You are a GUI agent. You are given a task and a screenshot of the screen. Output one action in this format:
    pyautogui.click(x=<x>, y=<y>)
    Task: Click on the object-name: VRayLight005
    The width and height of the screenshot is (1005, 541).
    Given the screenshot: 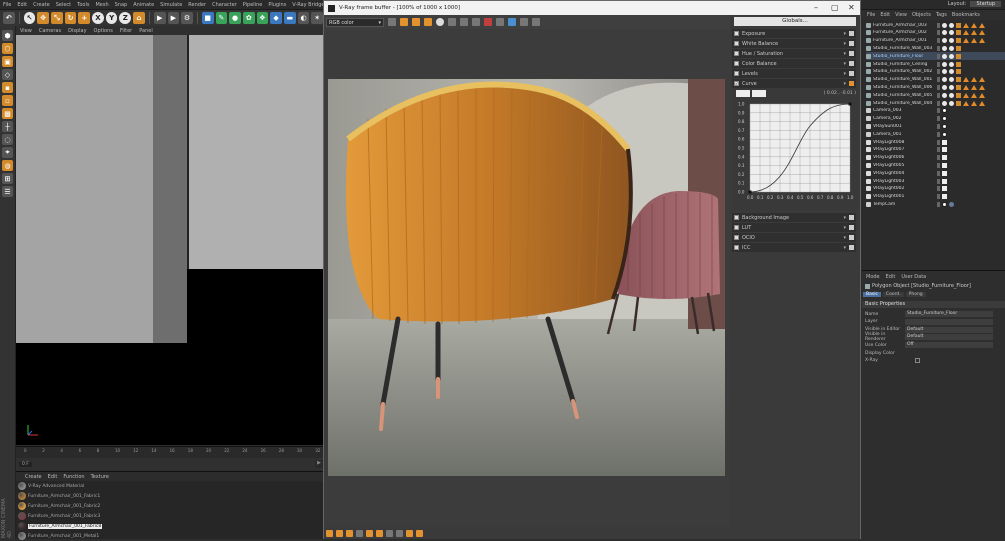 What is the action you would take?
    pyautogui.click(x=904, y=165)
    